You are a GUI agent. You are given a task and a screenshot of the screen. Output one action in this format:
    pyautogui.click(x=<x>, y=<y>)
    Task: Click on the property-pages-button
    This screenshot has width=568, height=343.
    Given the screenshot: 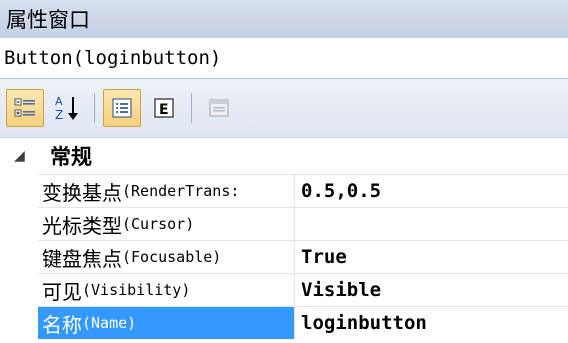 What is the action you would take?
    pyautogui.click(x=219, y=108)
    